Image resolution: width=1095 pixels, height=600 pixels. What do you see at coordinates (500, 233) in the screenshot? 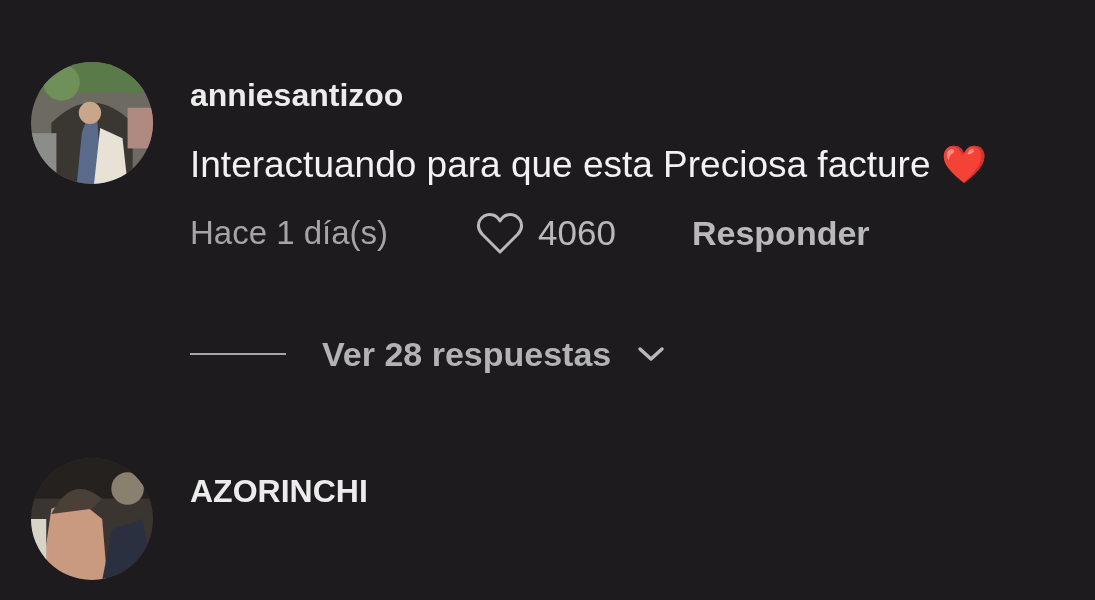
I see `heart-icon` at bounding box center [500, 233].